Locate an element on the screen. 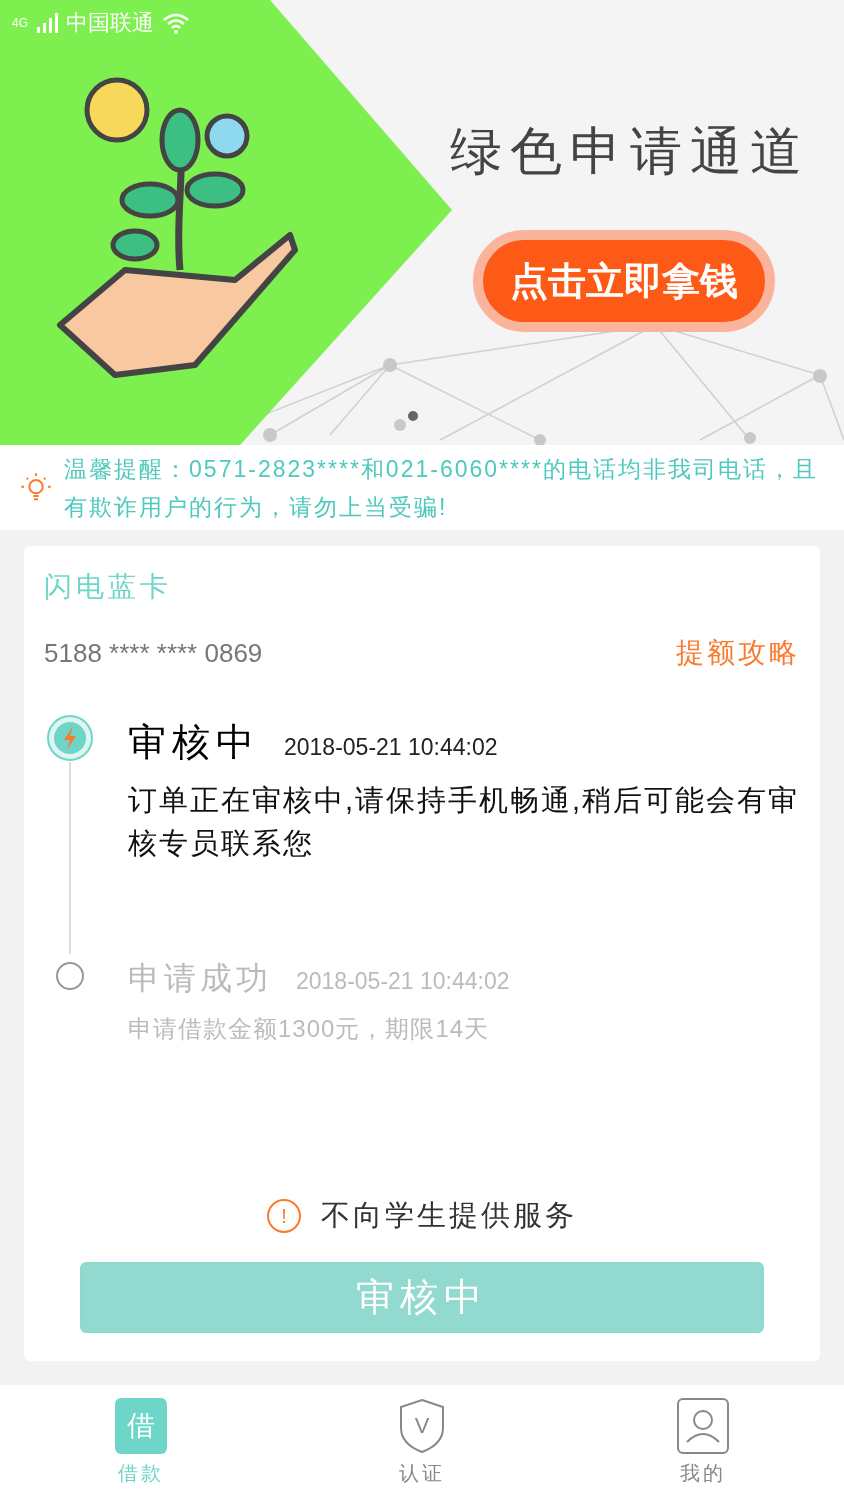 Image resolution: width=844 pixels, height=1500 pixels. raise-limit-link: 提额攻略 is located at coordinates (738, 653).